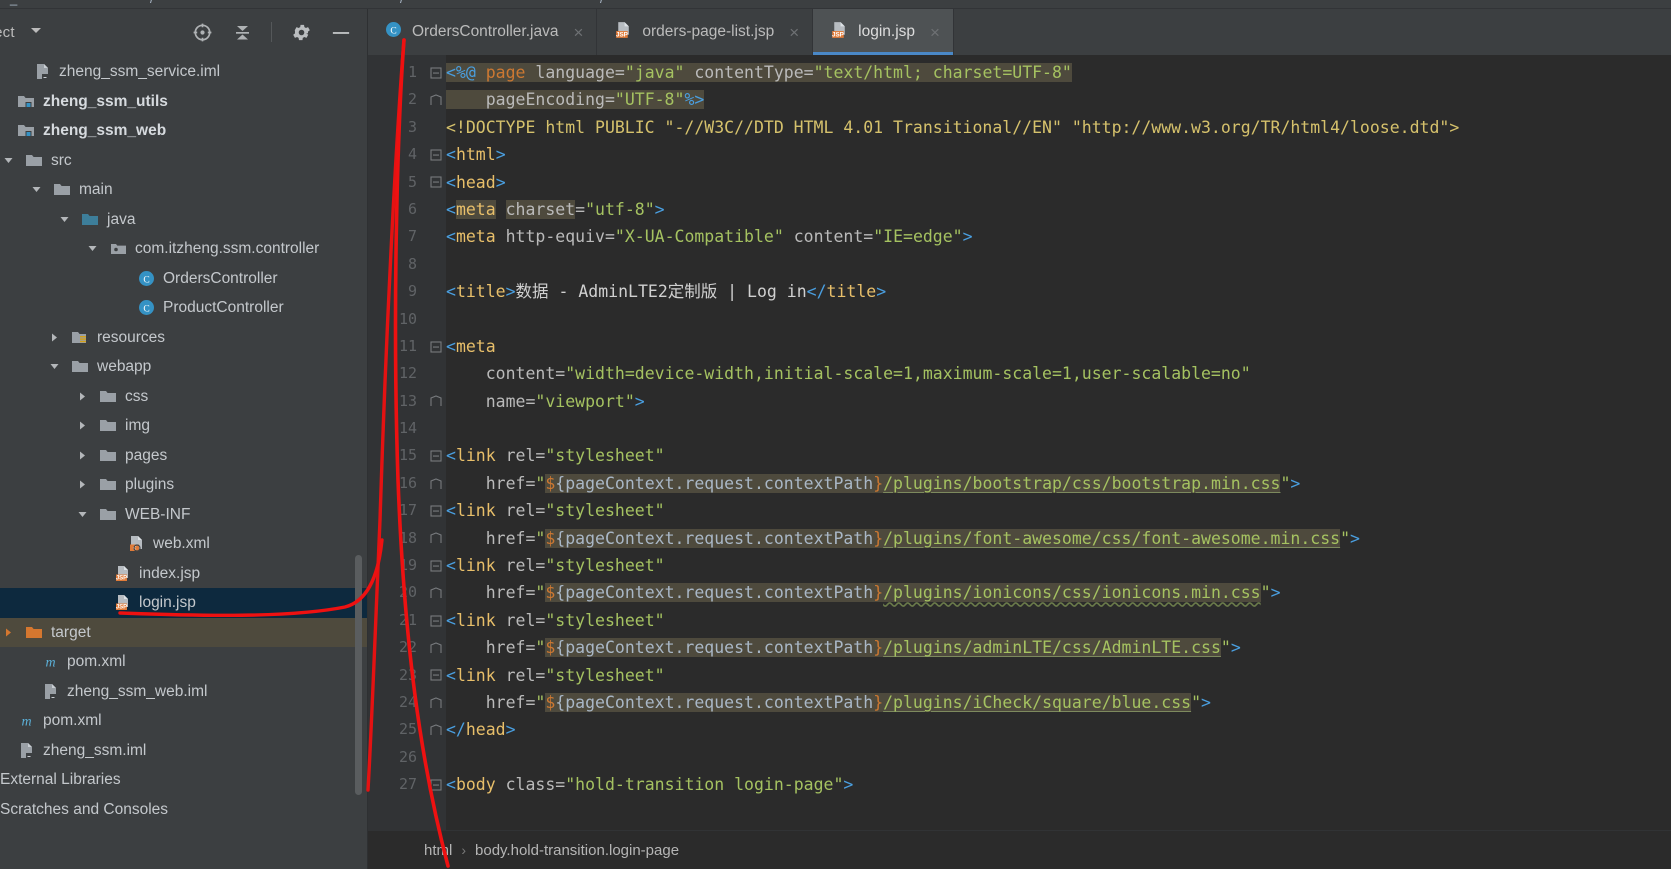  Describe the element at coordinates (407, 345) in the screenshot. I see `line-number: 11` at that location.